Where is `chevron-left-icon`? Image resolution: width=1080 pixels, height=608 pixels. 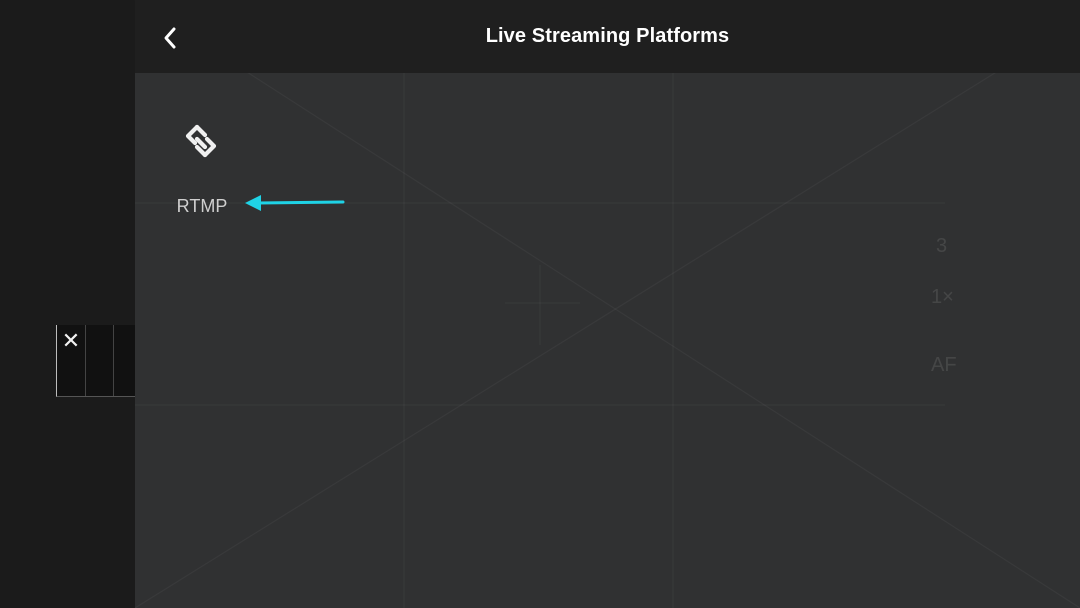
chevron-left-icon is located at coordinates (170, 38).